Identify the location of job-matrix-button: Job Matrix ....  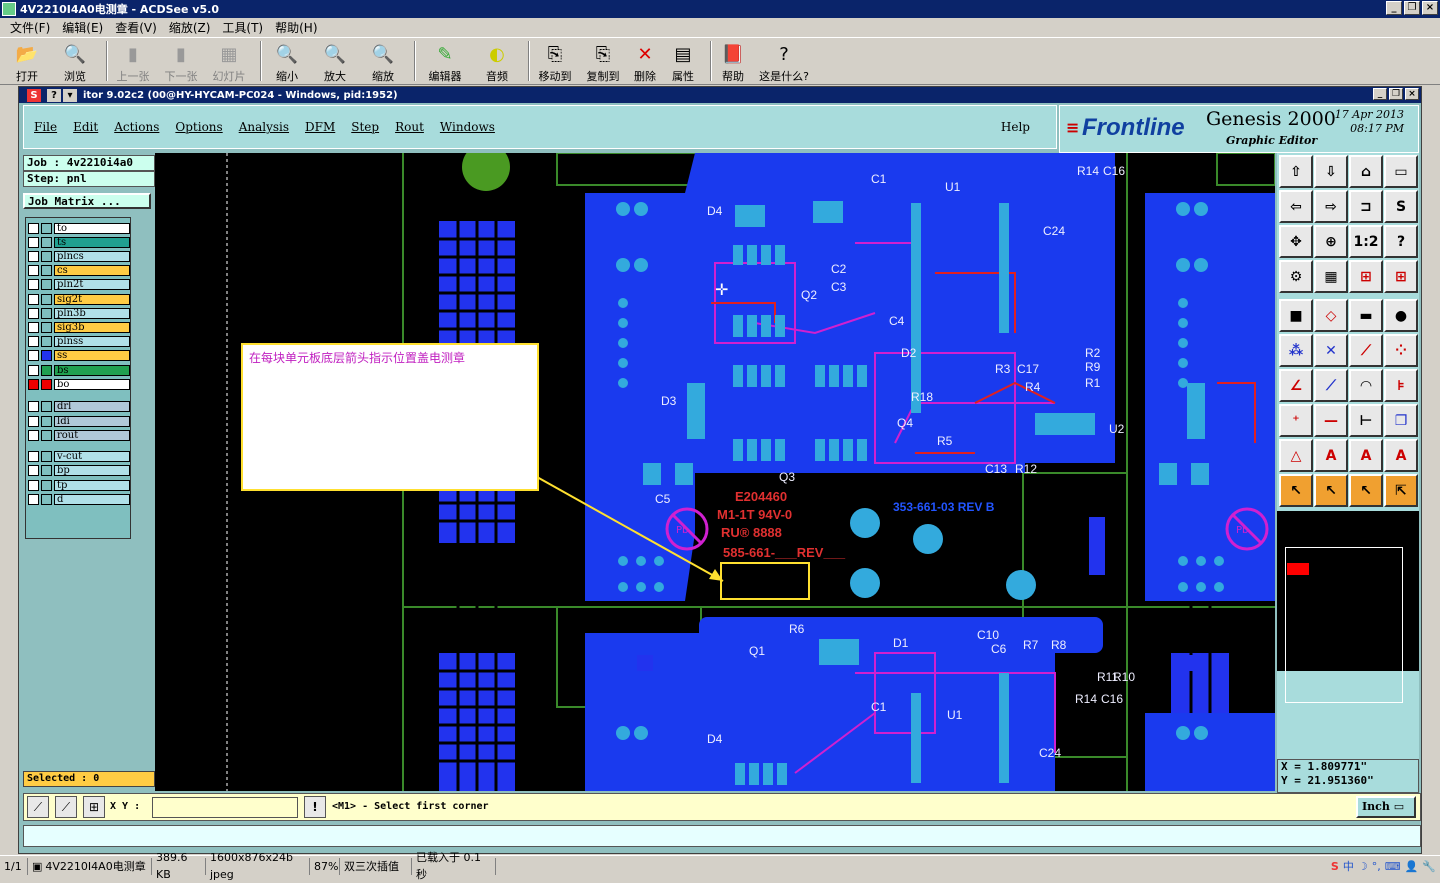
(87, 201).